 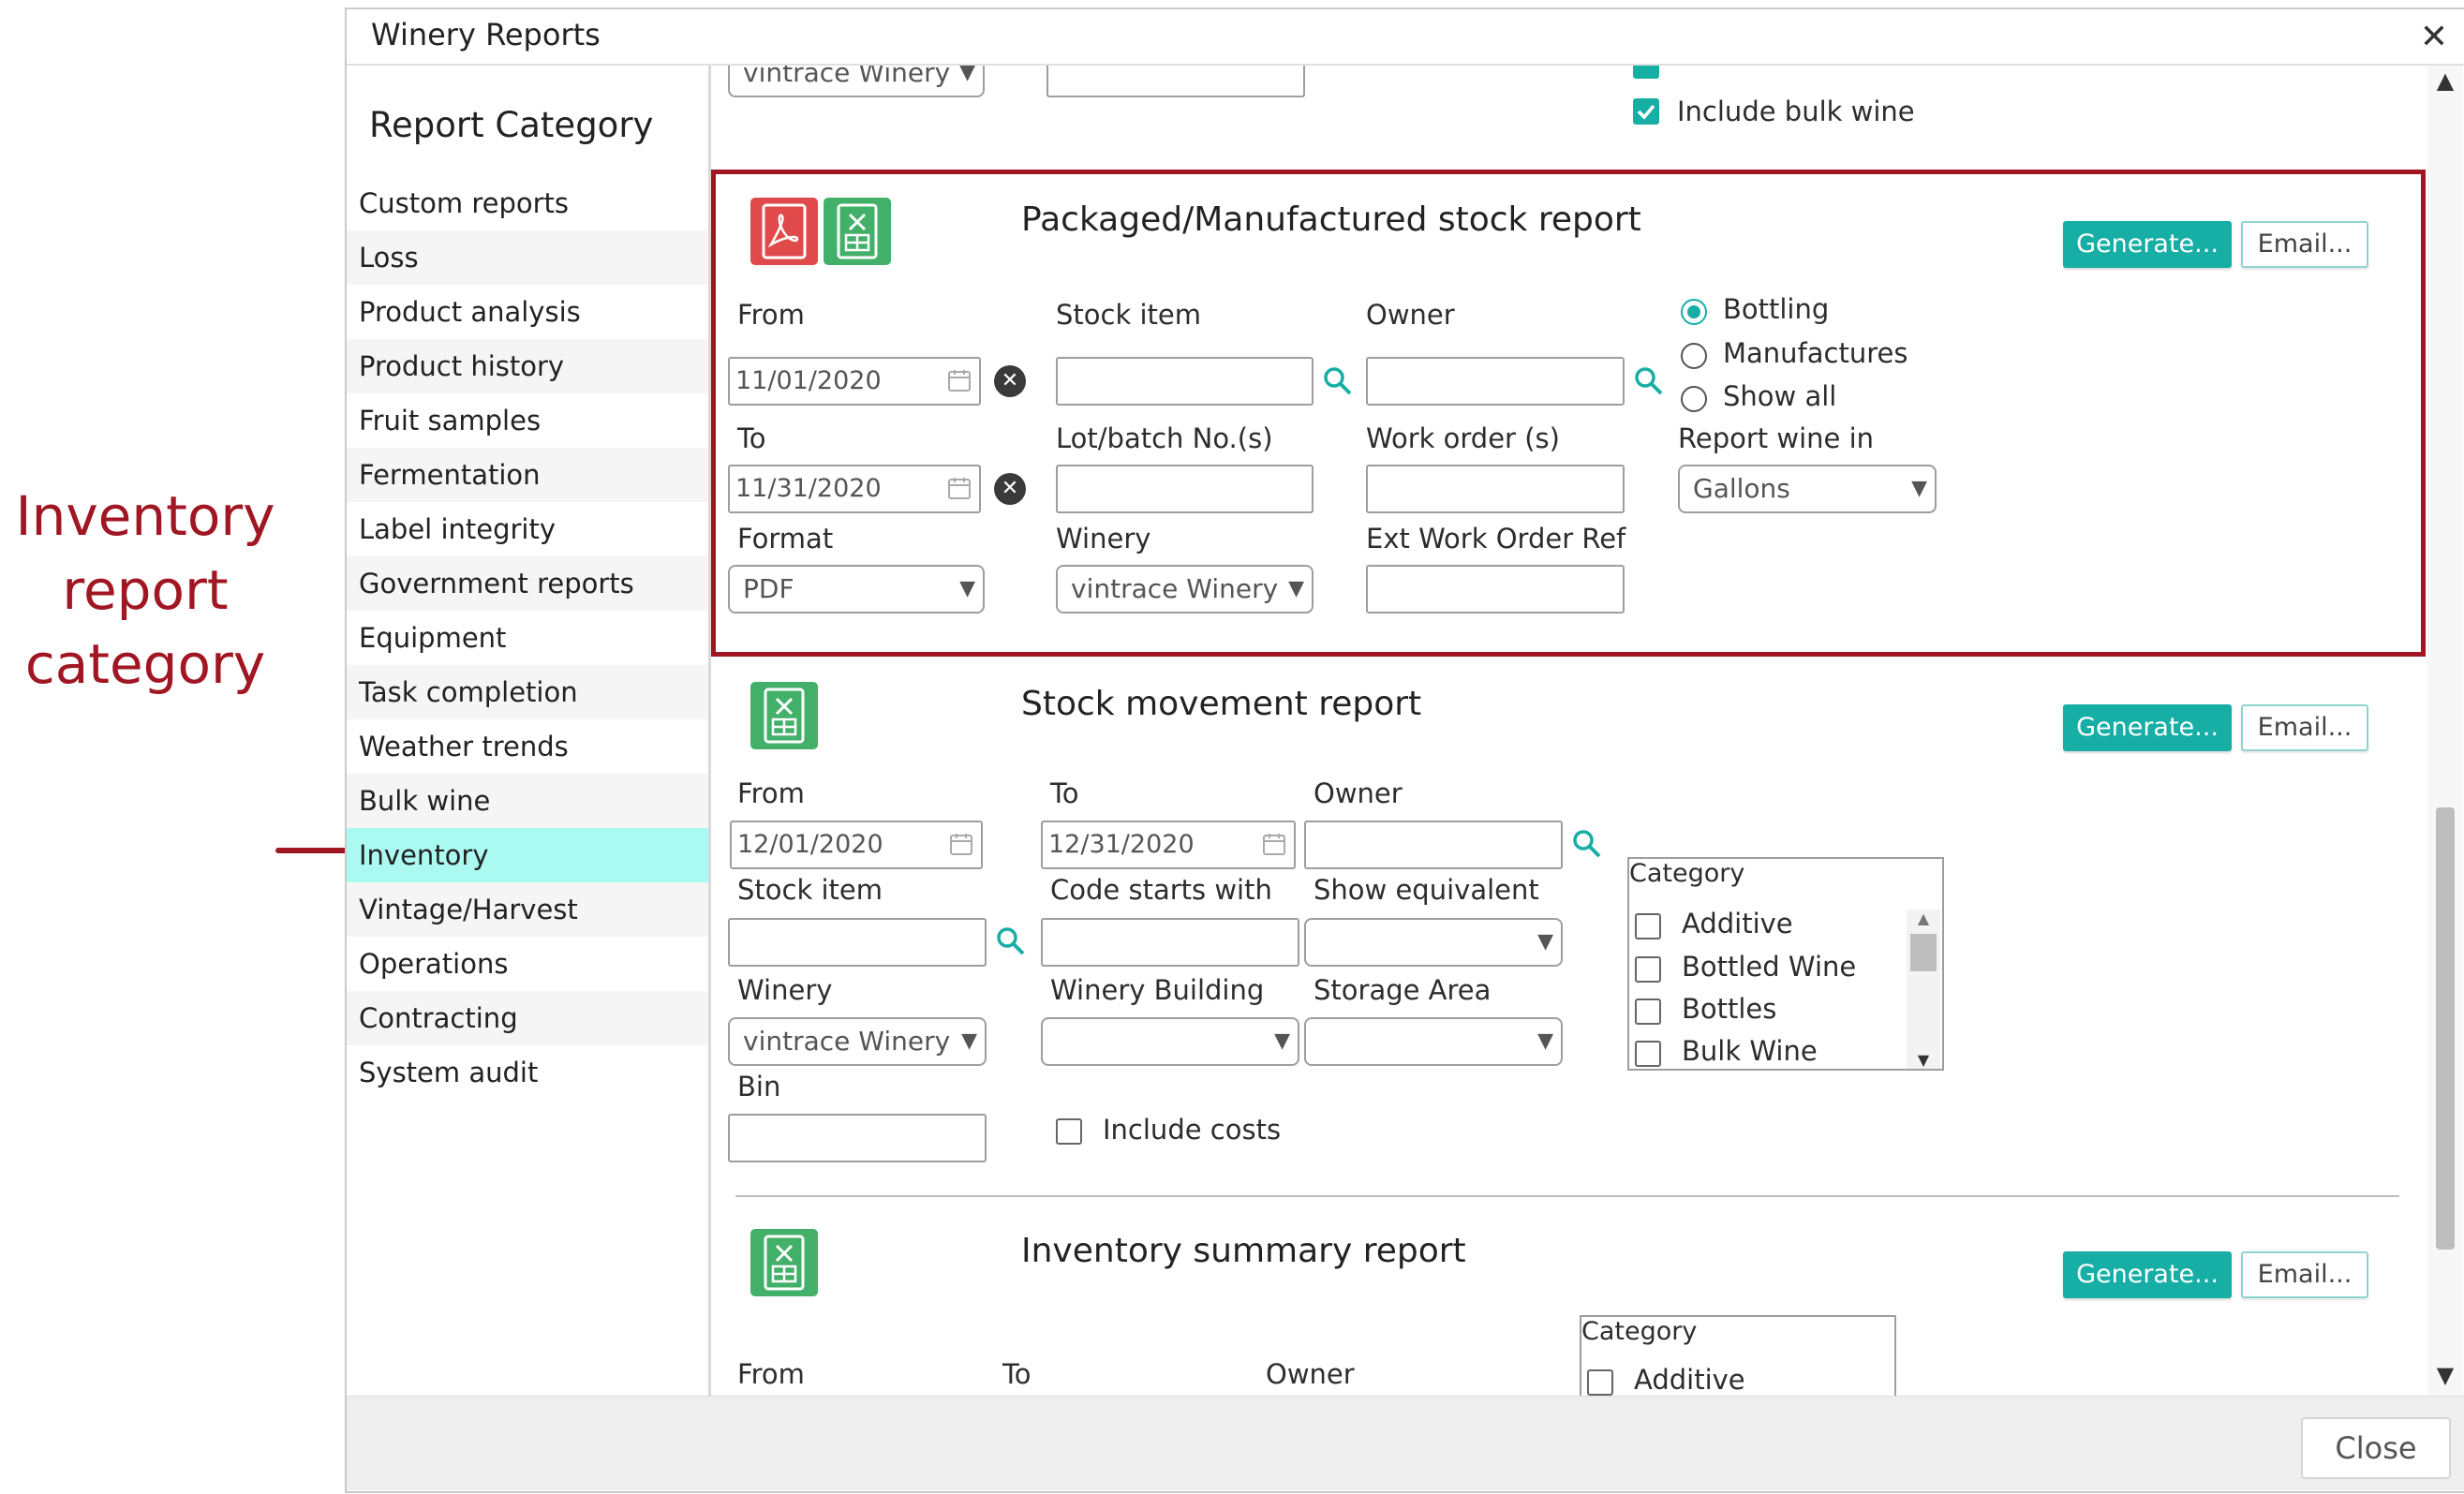 I want to click on annotation-line-2: report, so click(x=145, y=590).